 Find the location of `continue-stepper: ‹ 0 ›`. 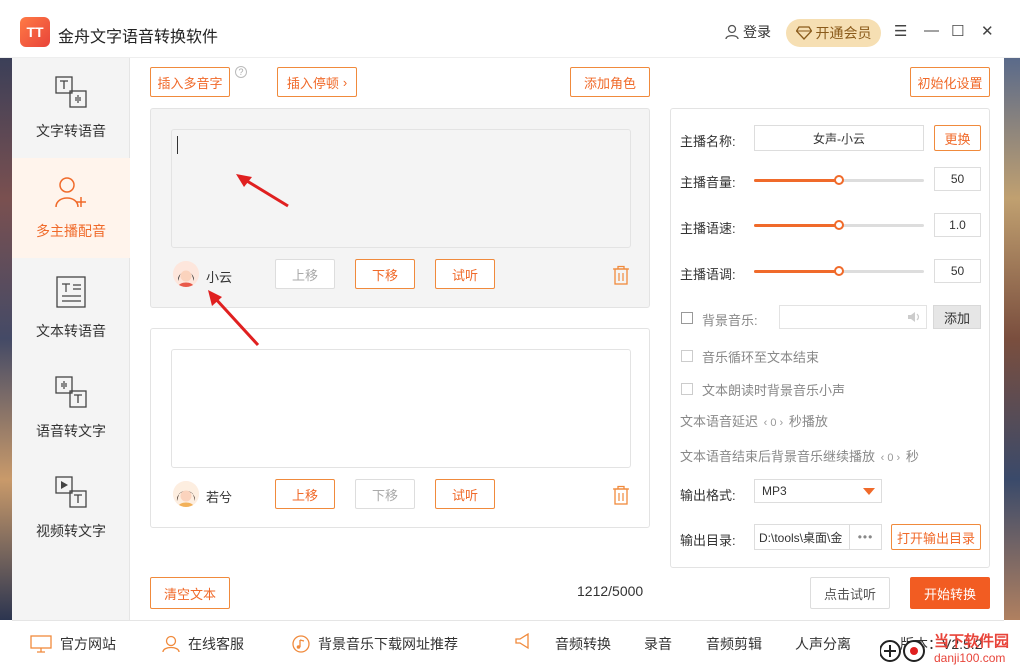

continue-stepper: ‹ 0 › is located at coordinates (891, 458).